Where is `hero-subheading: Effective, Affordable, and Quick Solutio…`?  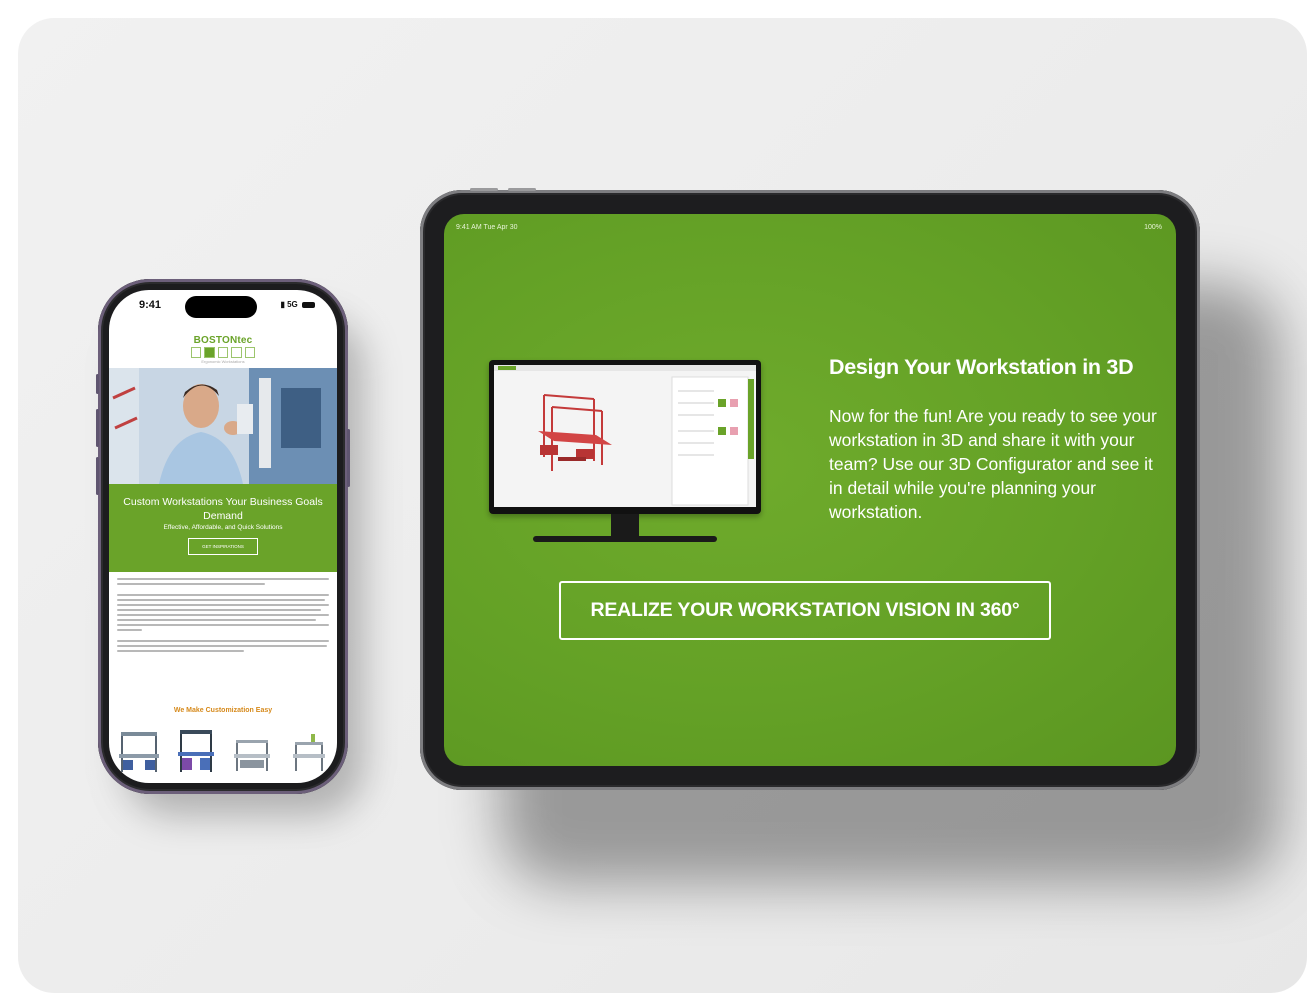 hero-subheading: Effective, Affordable, and Quick Solutio… is located at coordinates (223, 527).